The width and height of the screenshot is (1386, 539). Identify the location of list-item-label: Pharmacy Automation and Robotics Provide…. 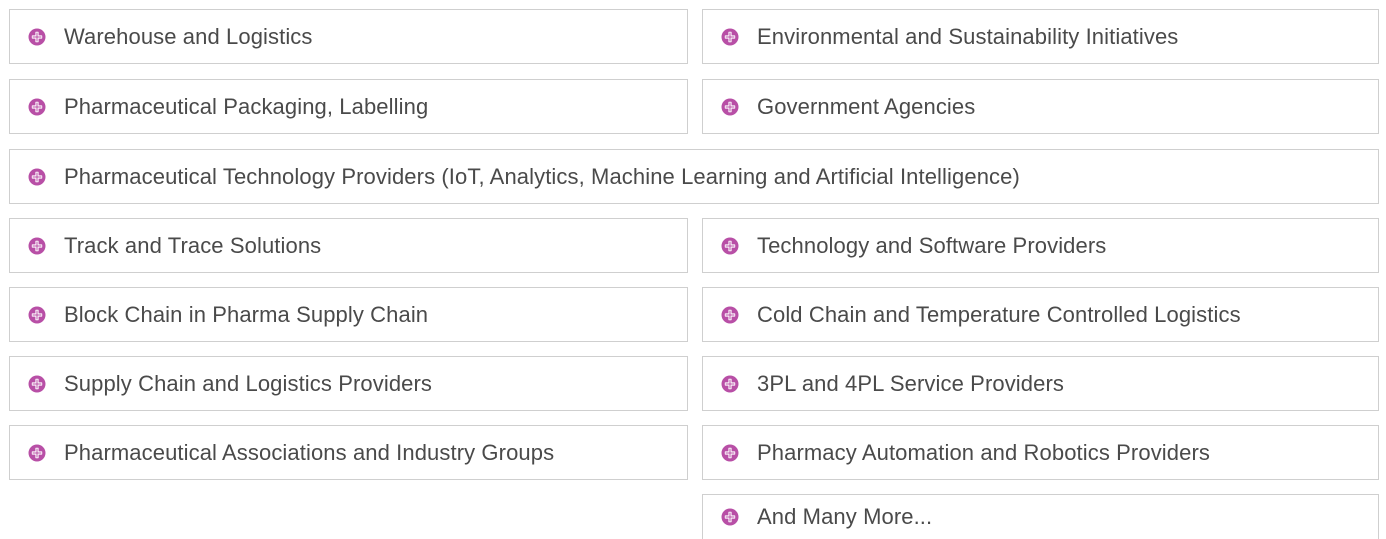
(983, 452).